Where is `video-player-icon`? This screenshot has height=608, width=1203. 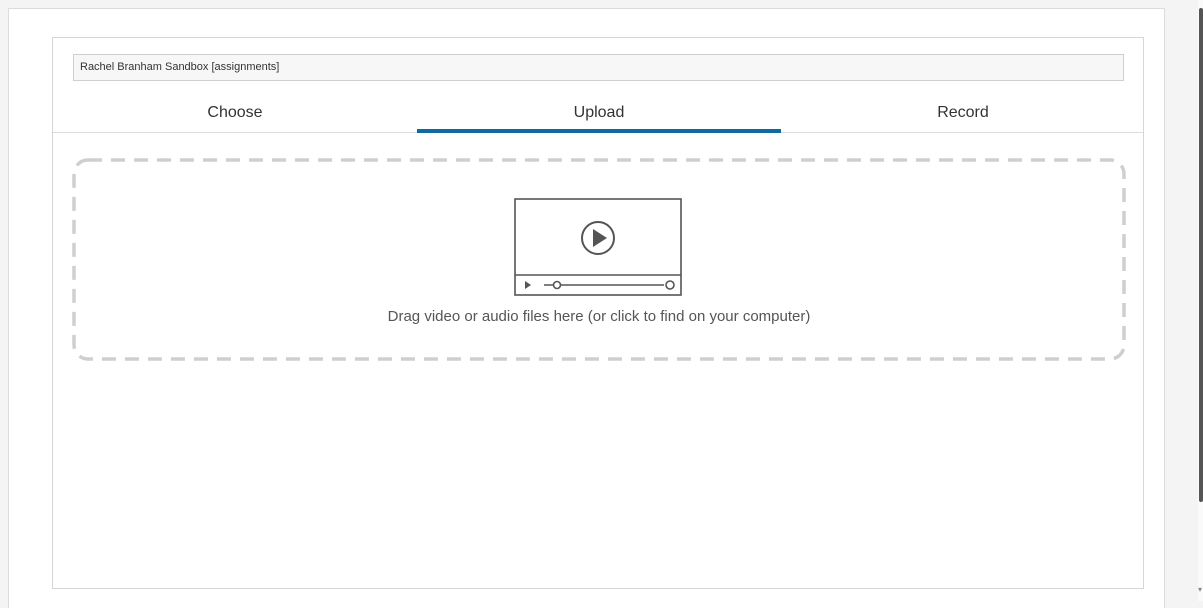 video-player-icon is located at coordinates (598, 247).